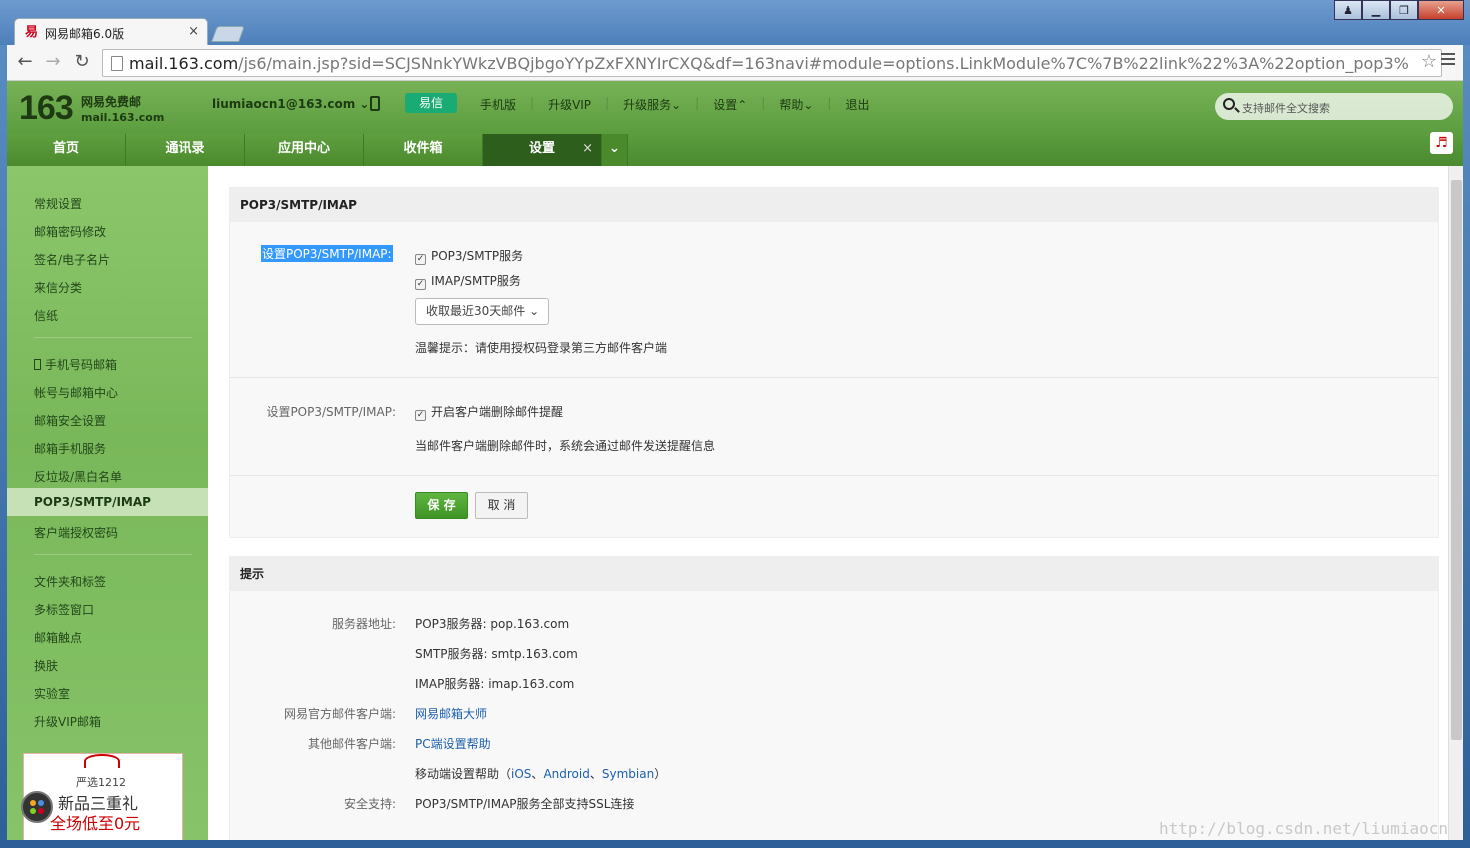  I want to click on music-note-icon: ♬, so click(1441, 143).